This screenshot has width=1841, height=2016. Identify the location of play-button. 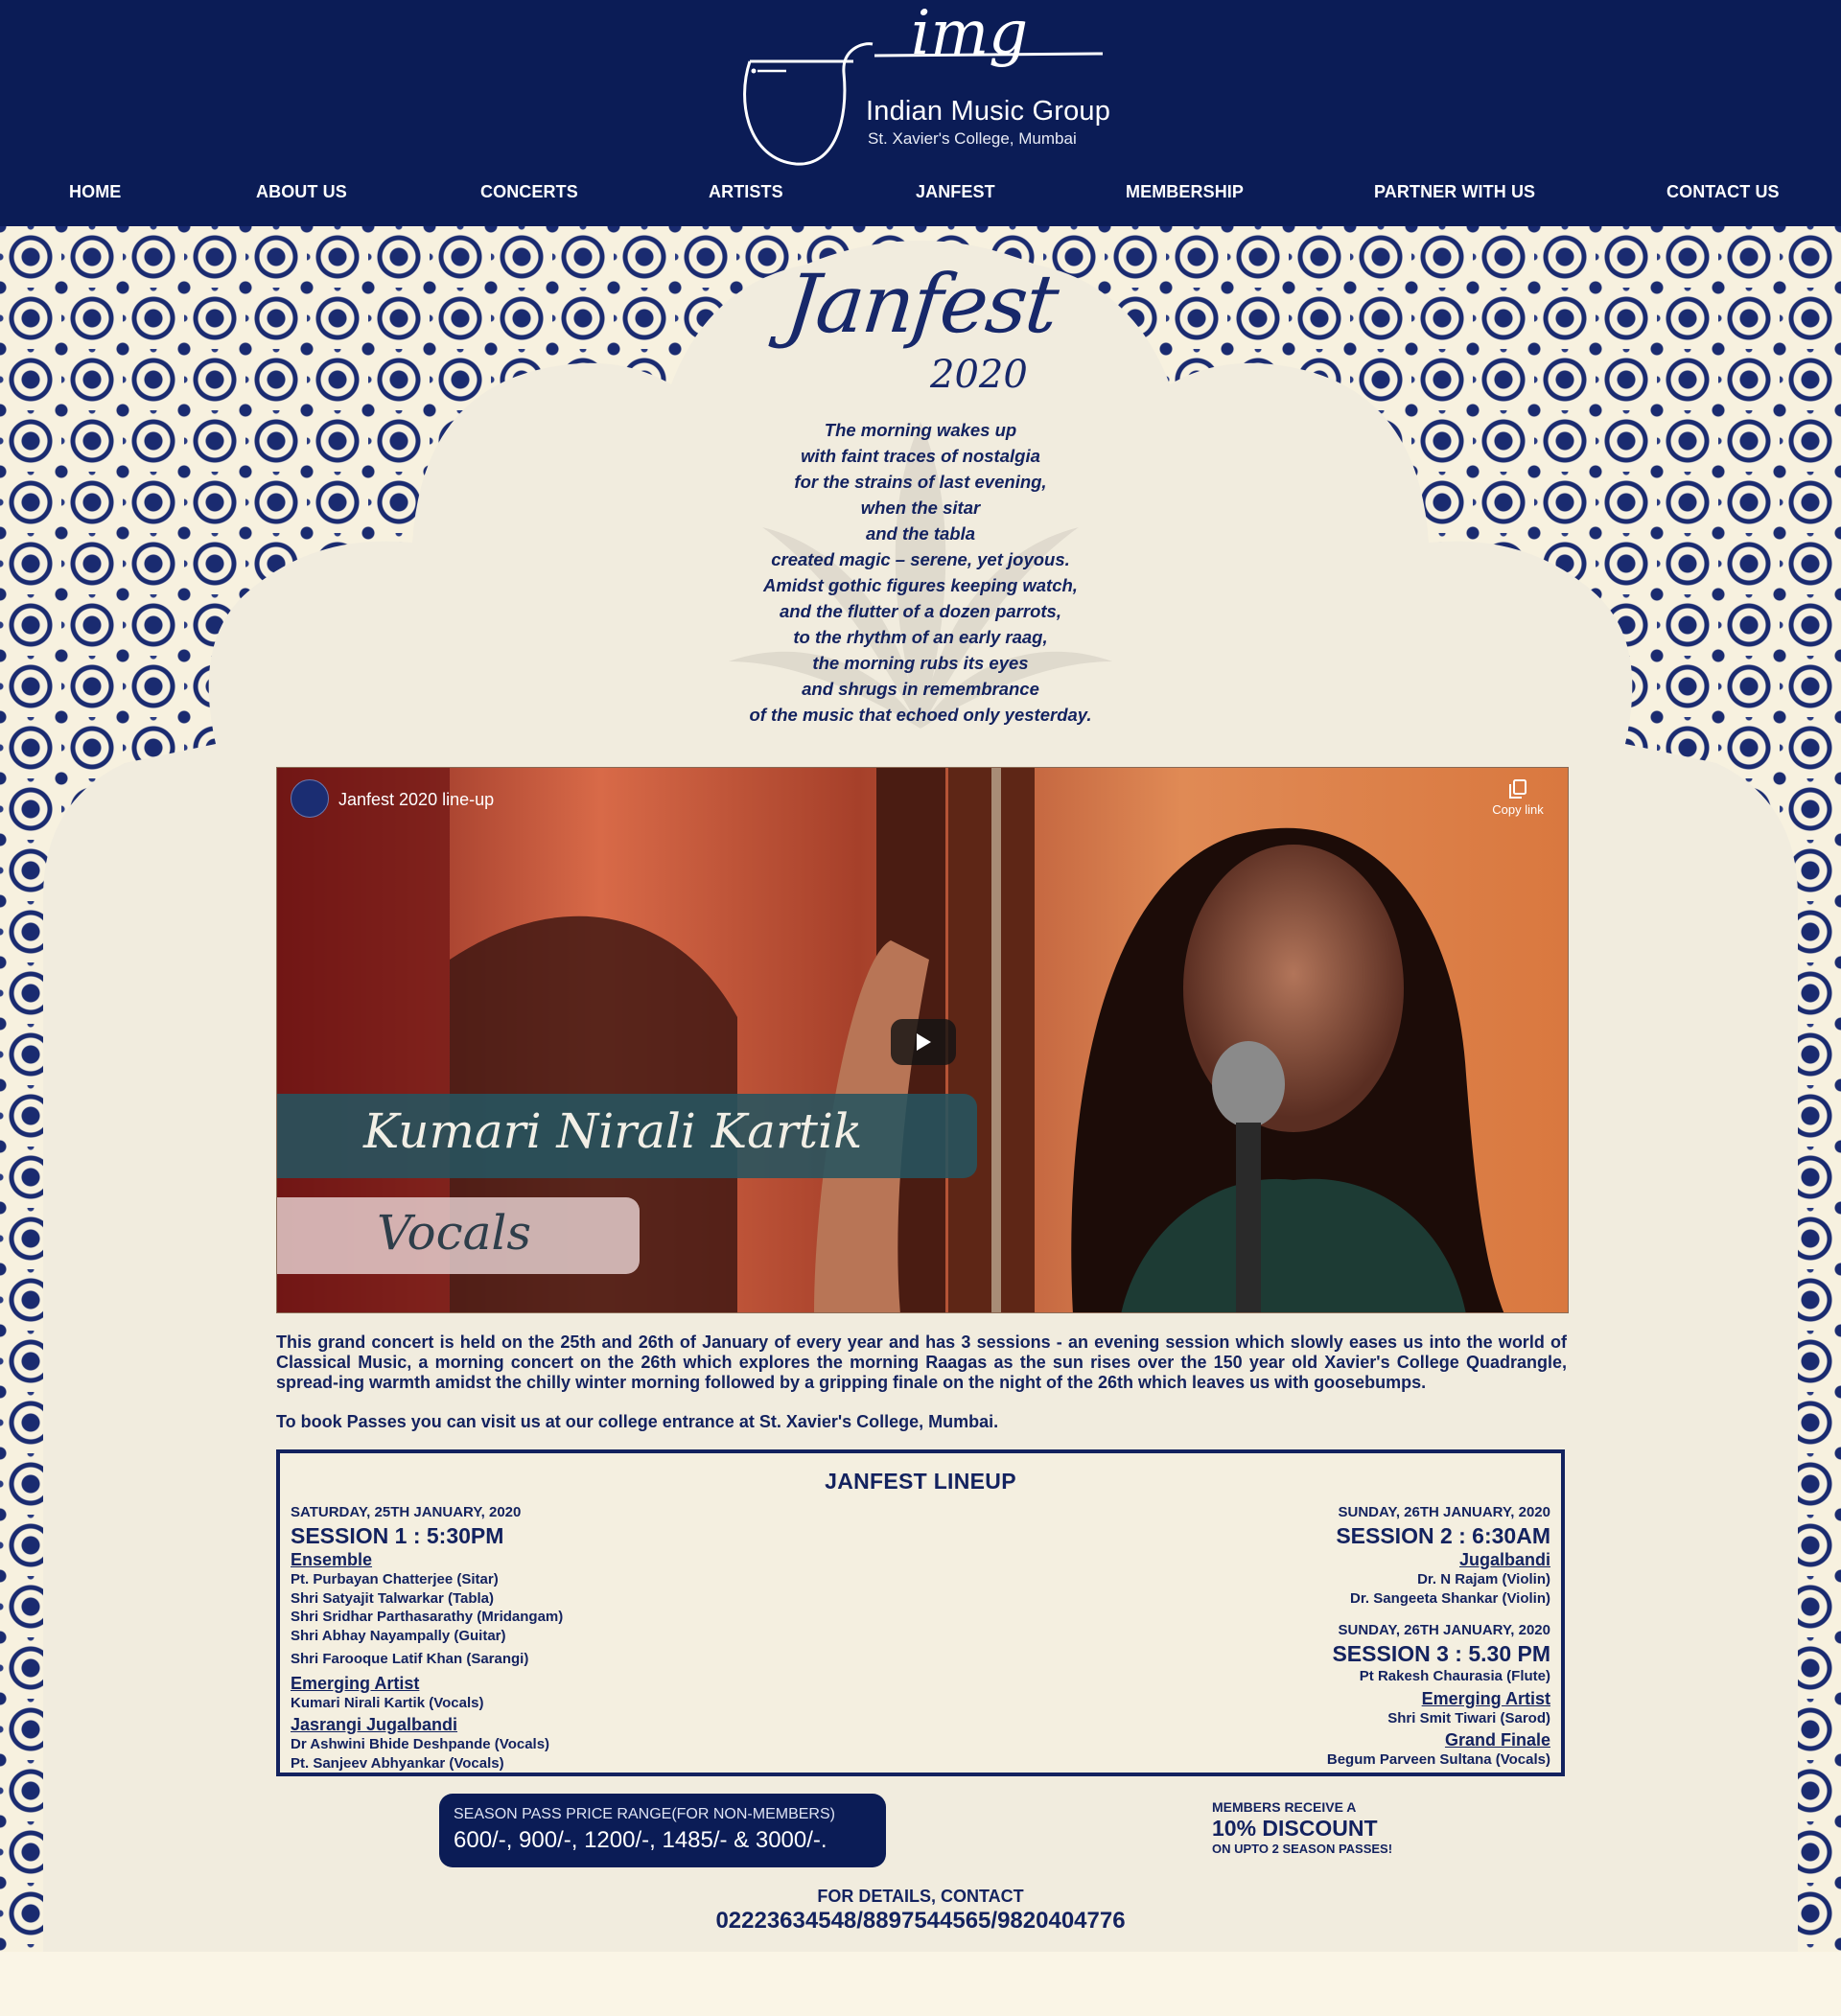
(923, 1042).